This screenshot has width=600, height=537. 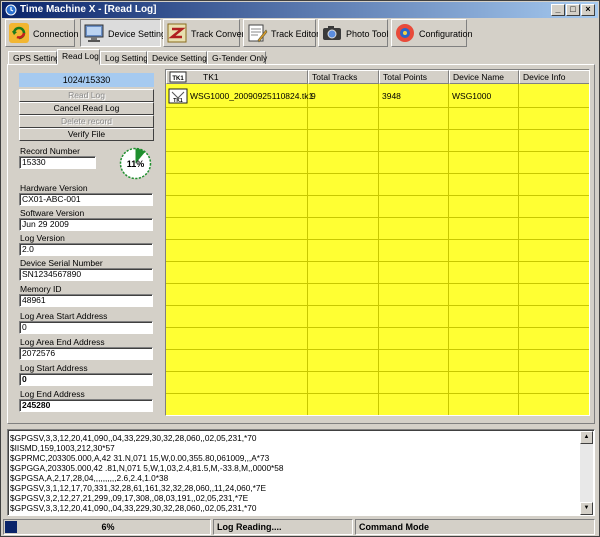 What do you see at coordinates (19, 33) in the screenshot?
I see `refresh-icon` at bounding box center [19, 33].